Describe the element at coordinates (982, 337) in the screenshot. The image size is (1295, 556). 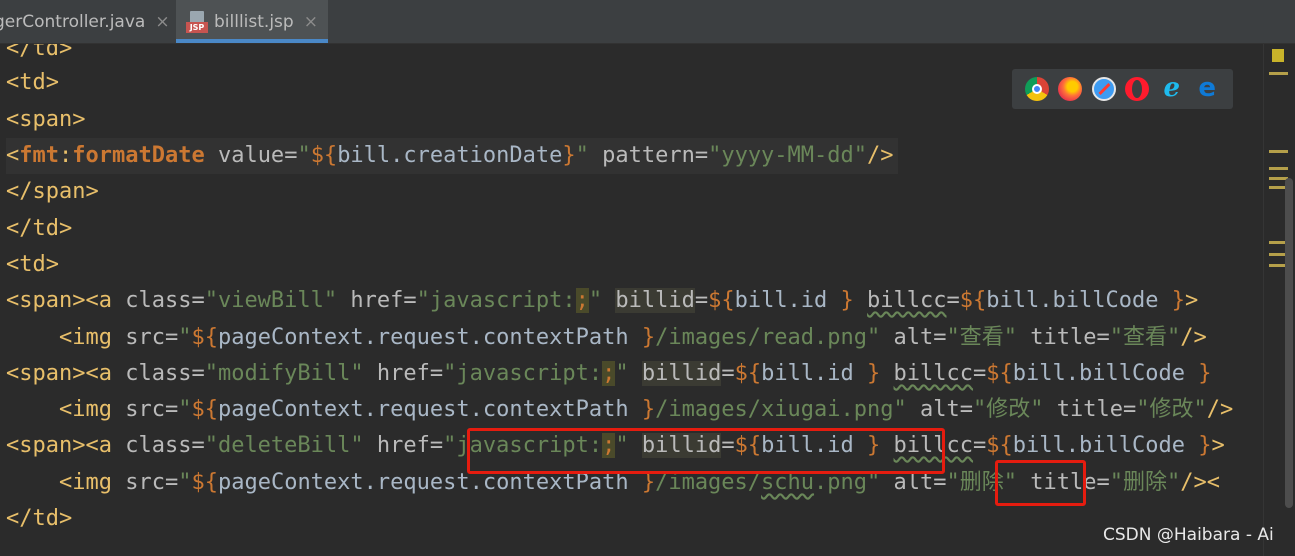
I see `attr-value: "查看"` at that location.